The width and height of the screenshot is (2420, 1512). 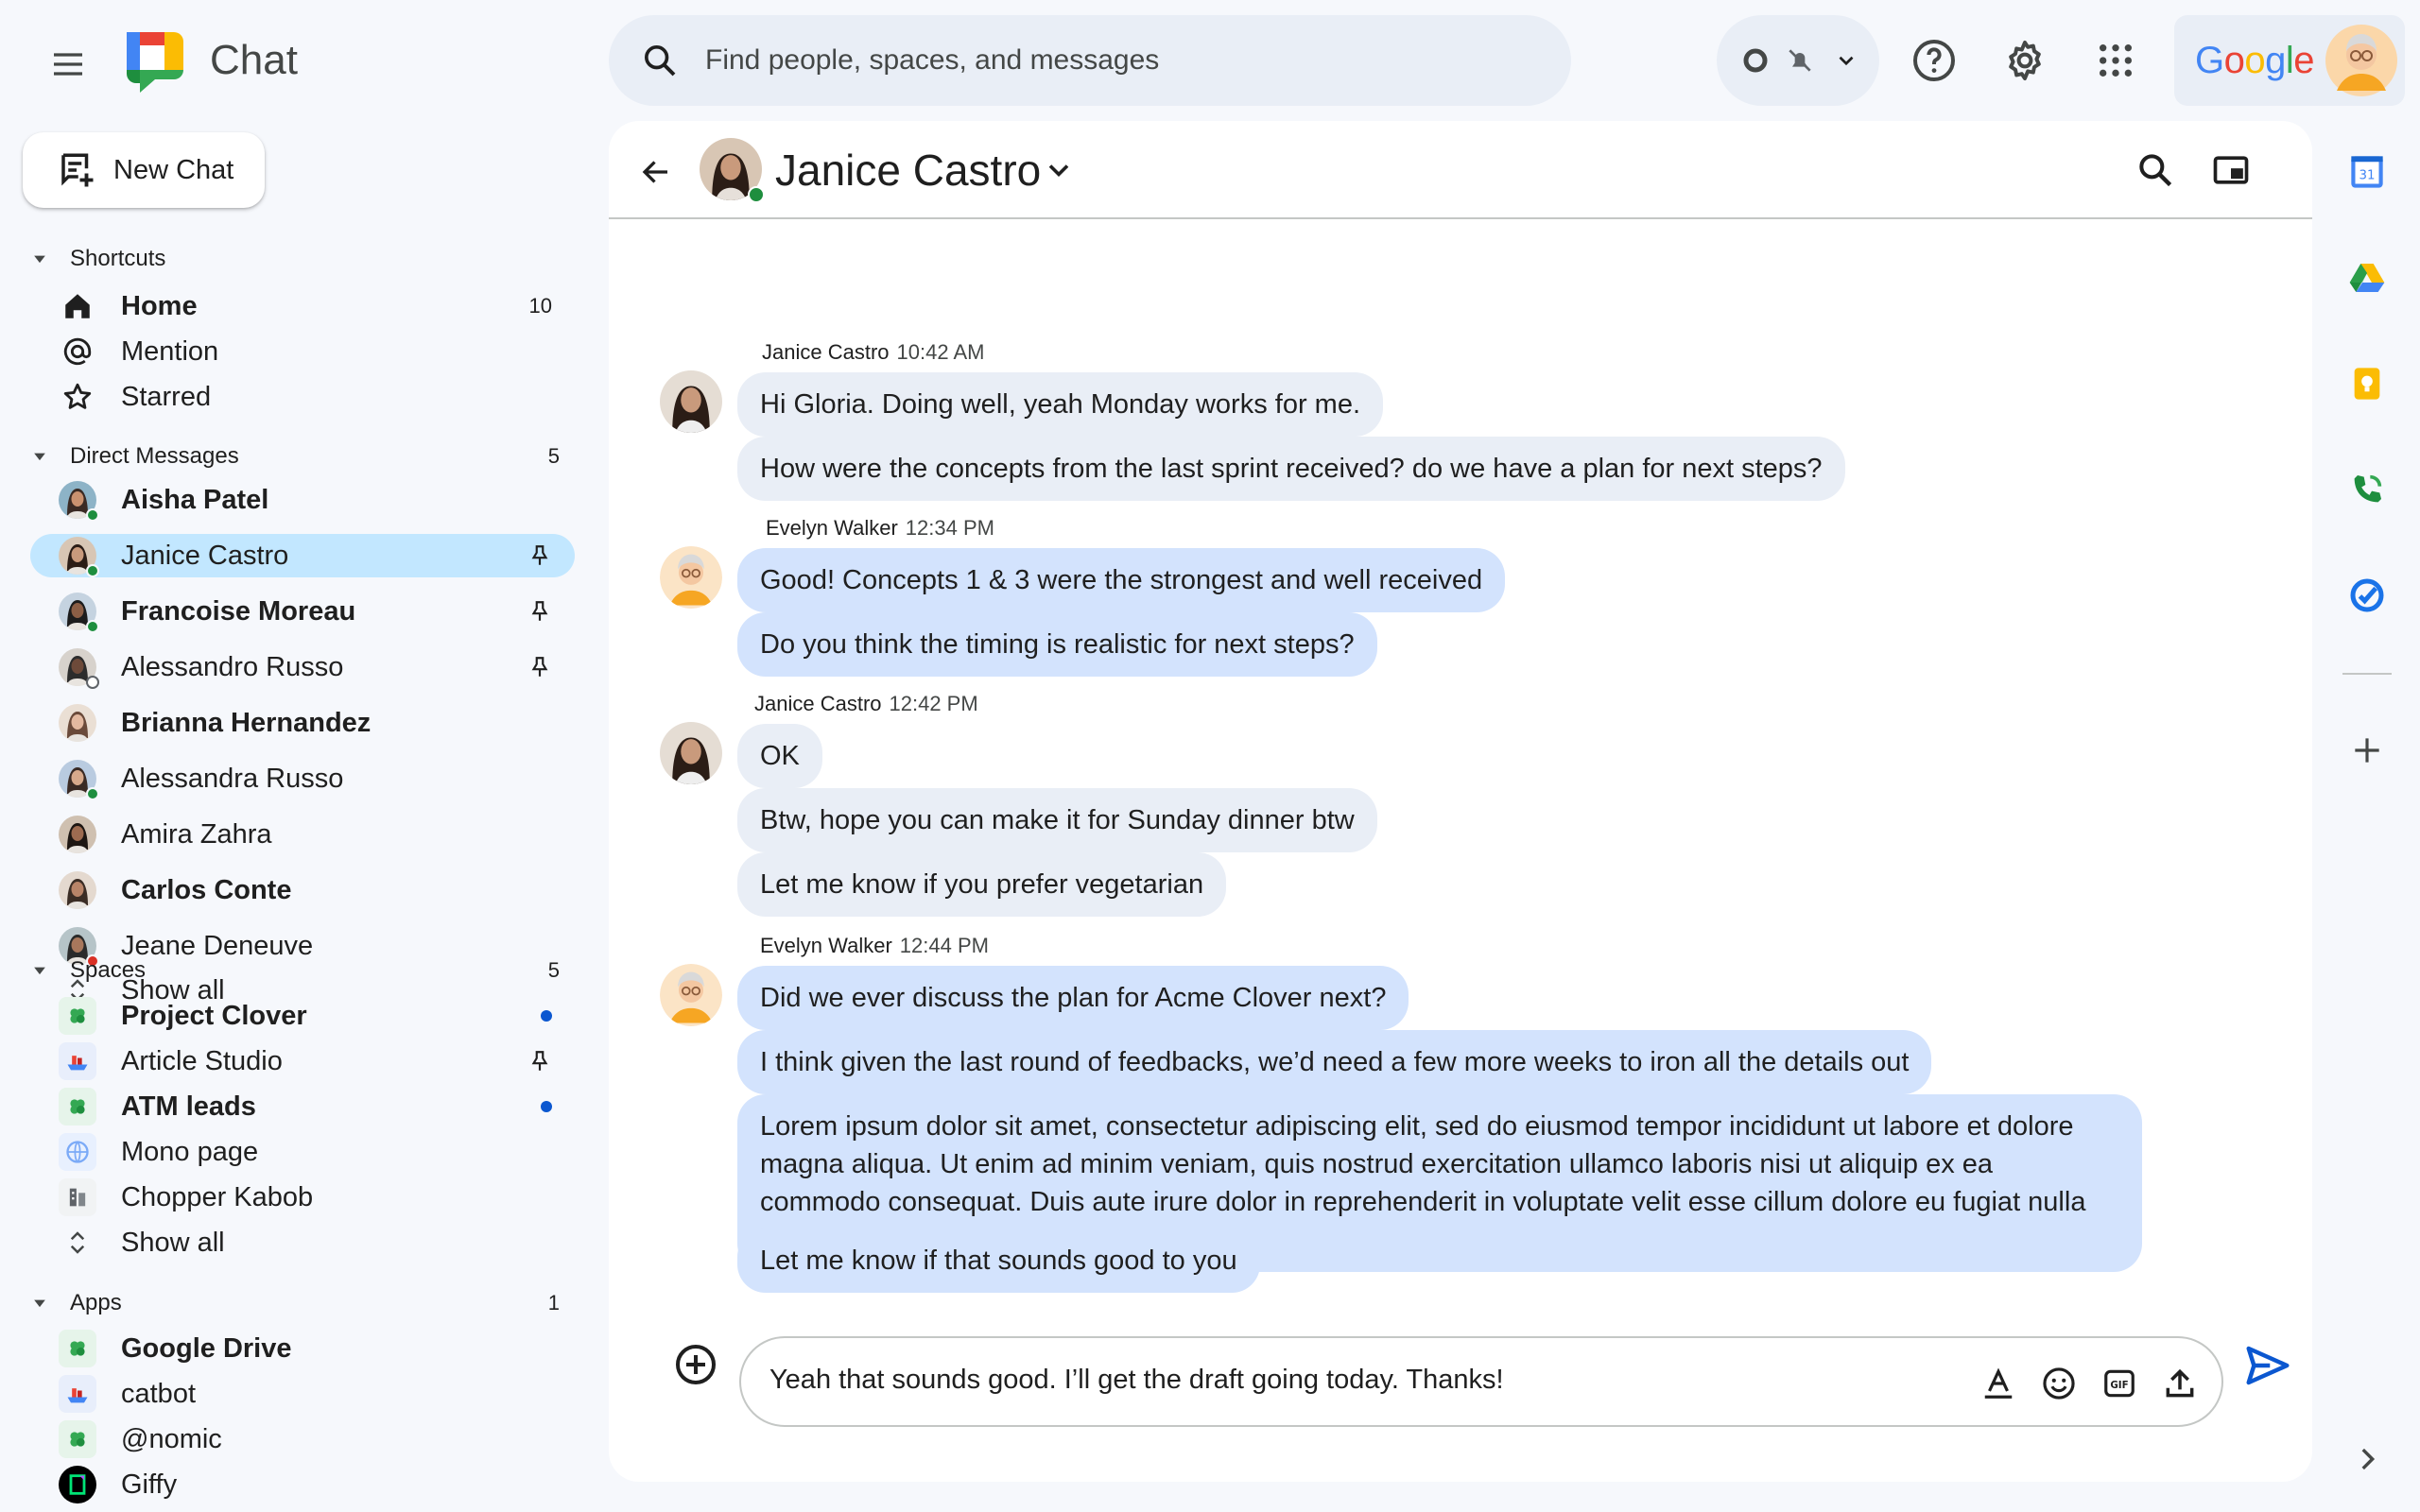 What do you see at coordinates (2059, 1383) in the screenshot?
I see `emoji-button` at bounding box center [2059, 1383].